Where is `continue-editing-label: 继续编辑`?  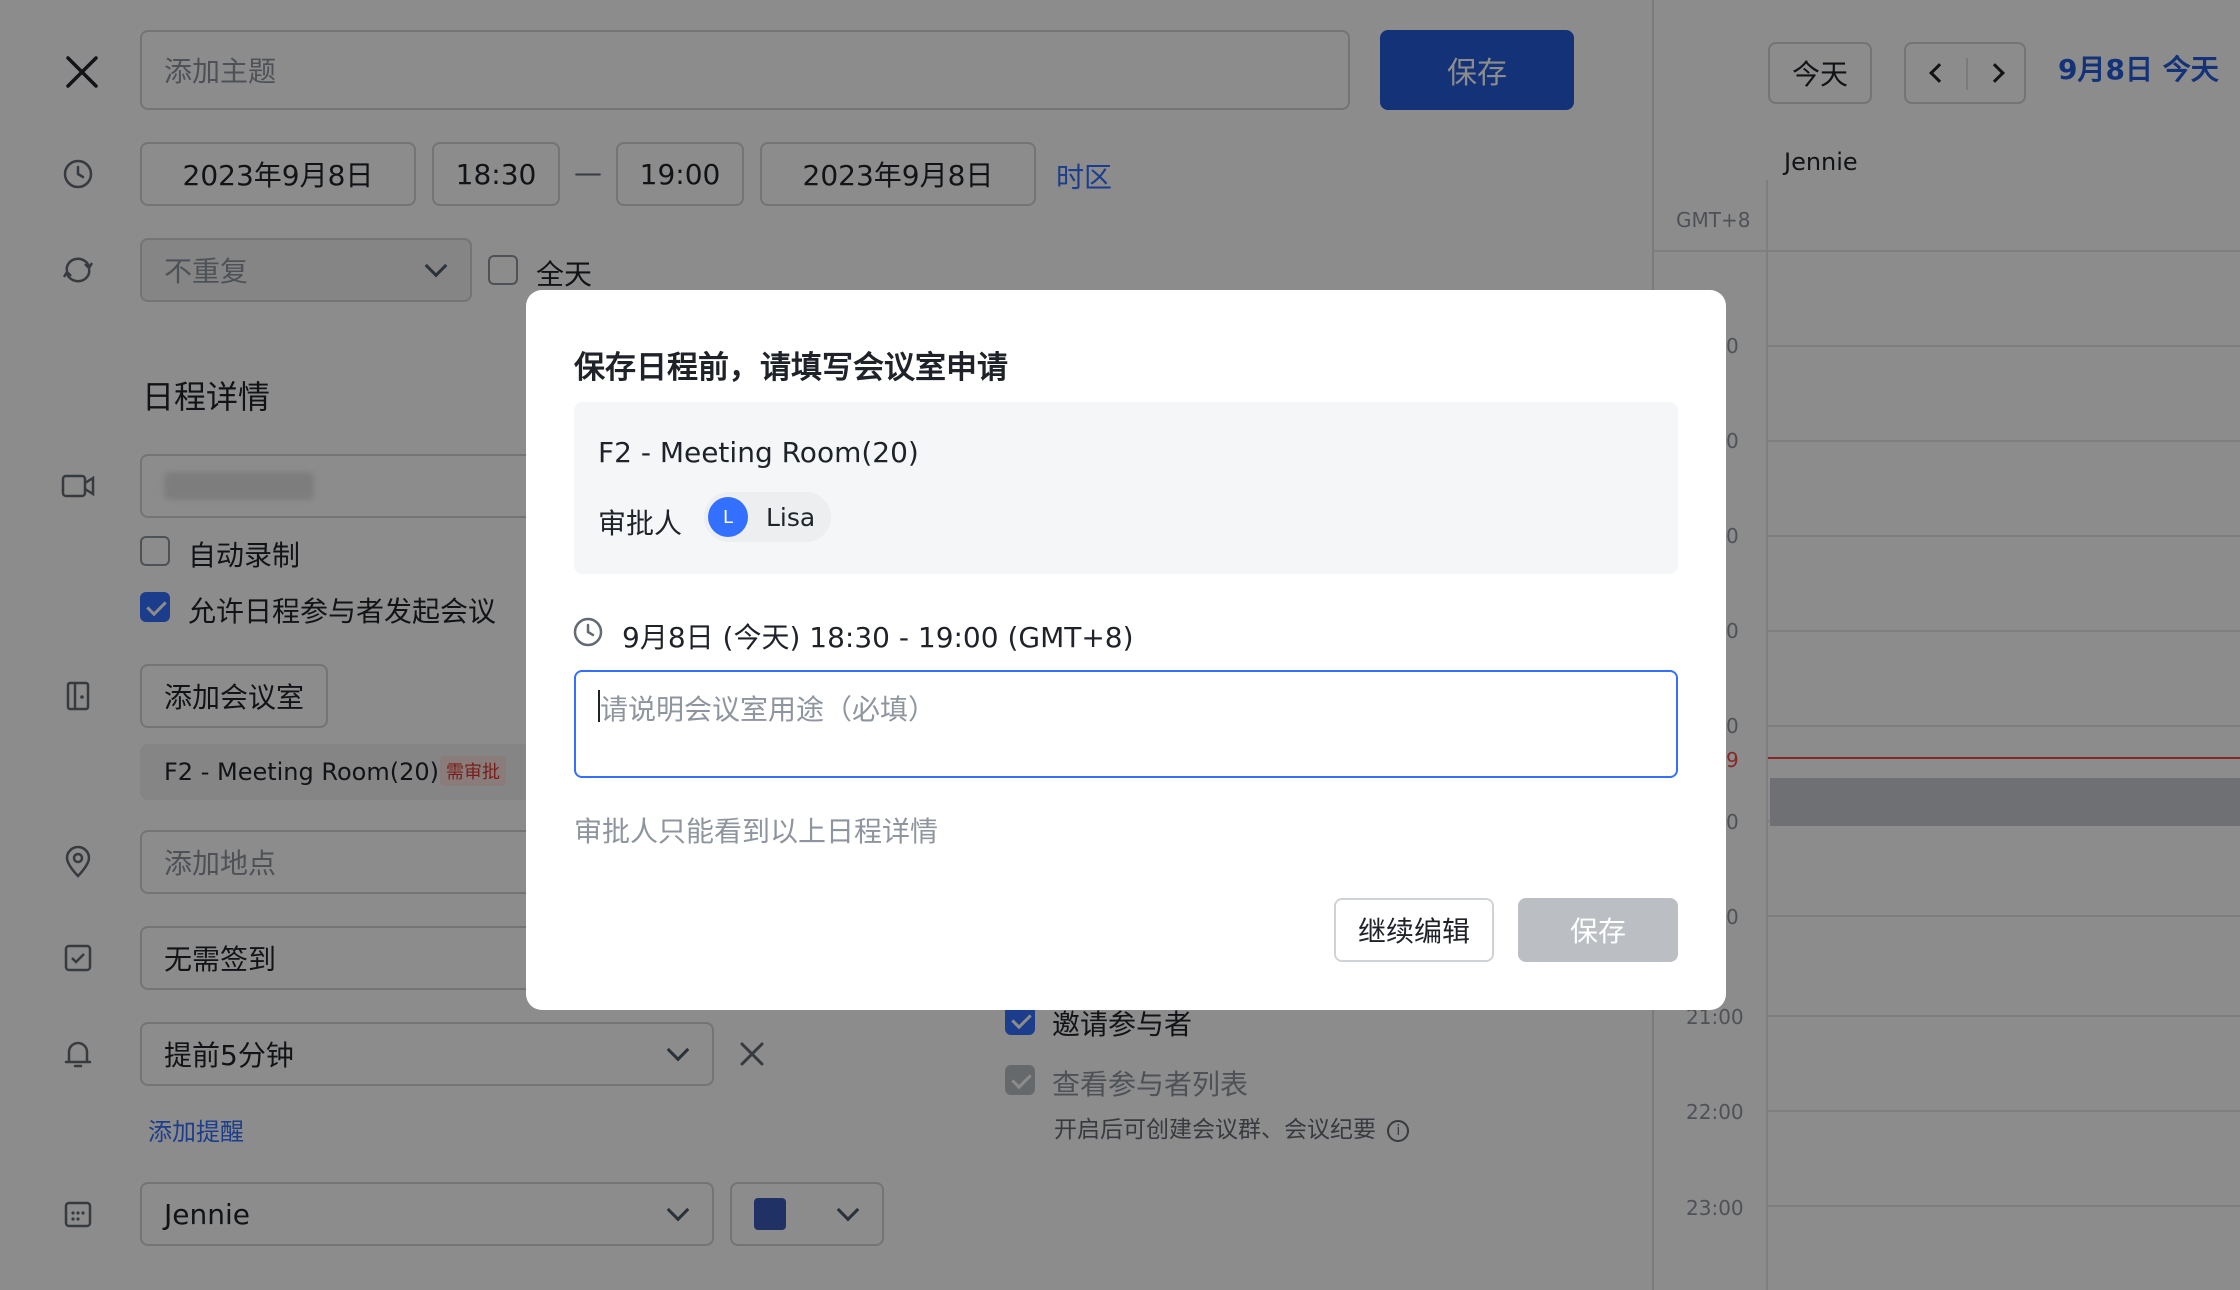 continue-editing-label: 继续编辑 is located at coordinates (1413, 931).